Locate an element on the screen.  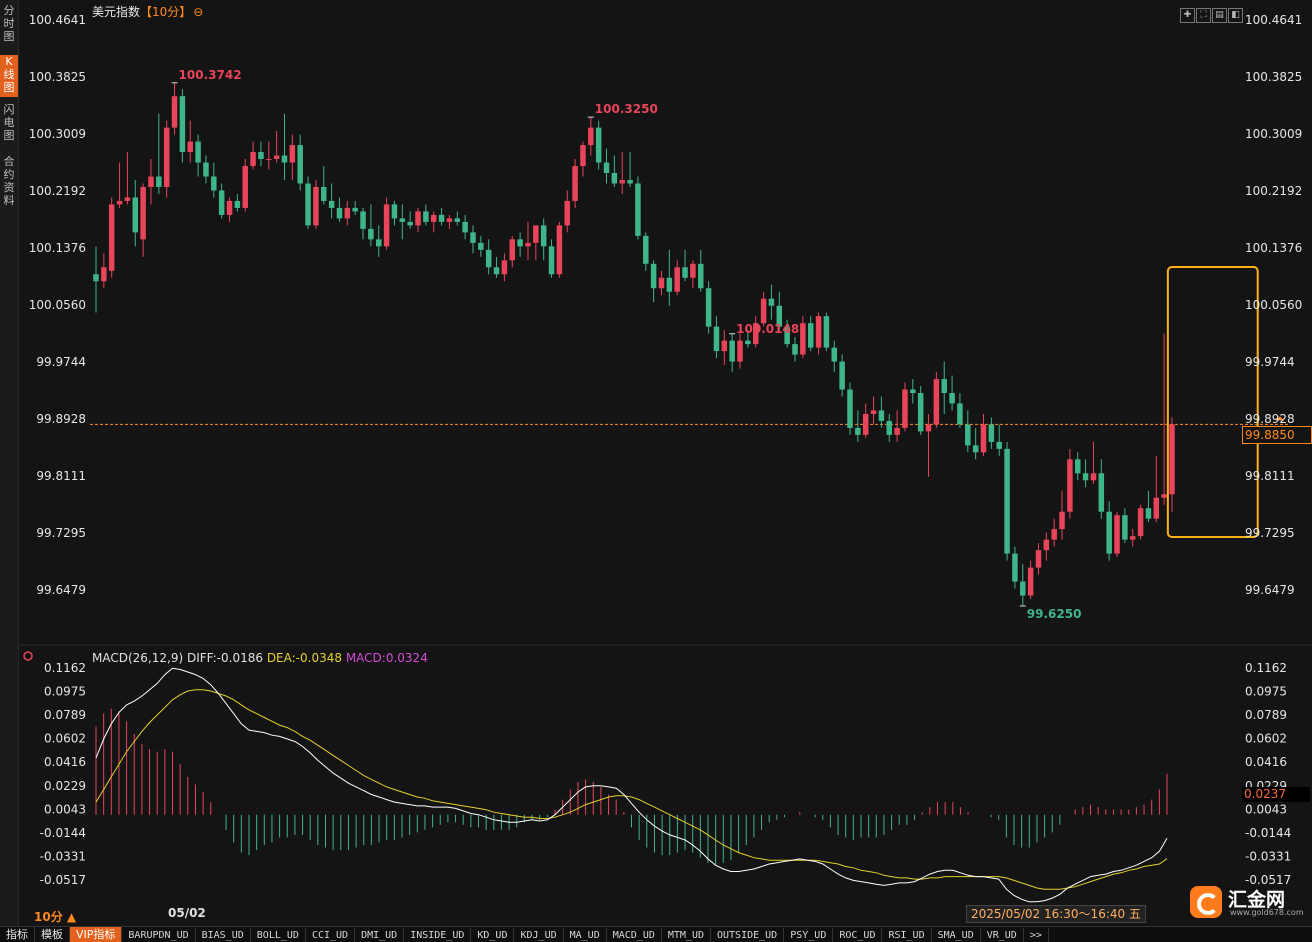
period-label: 【10分】 is located at coordinates (165, 12).